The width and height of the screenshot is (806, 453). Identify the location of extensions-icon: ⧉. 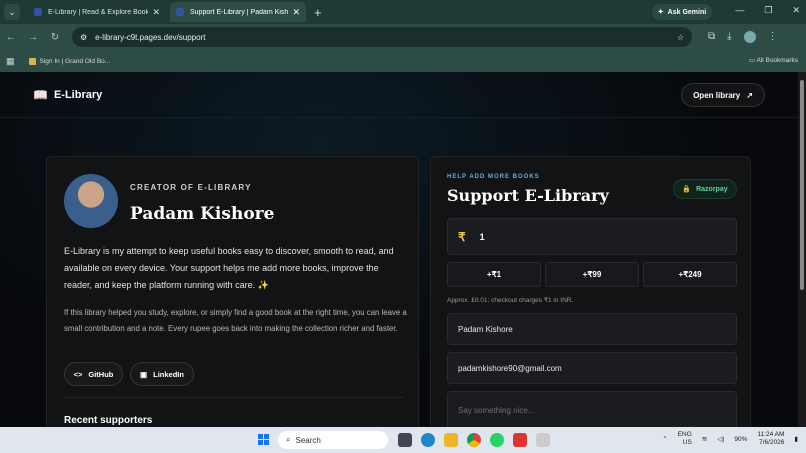
(711, 37).